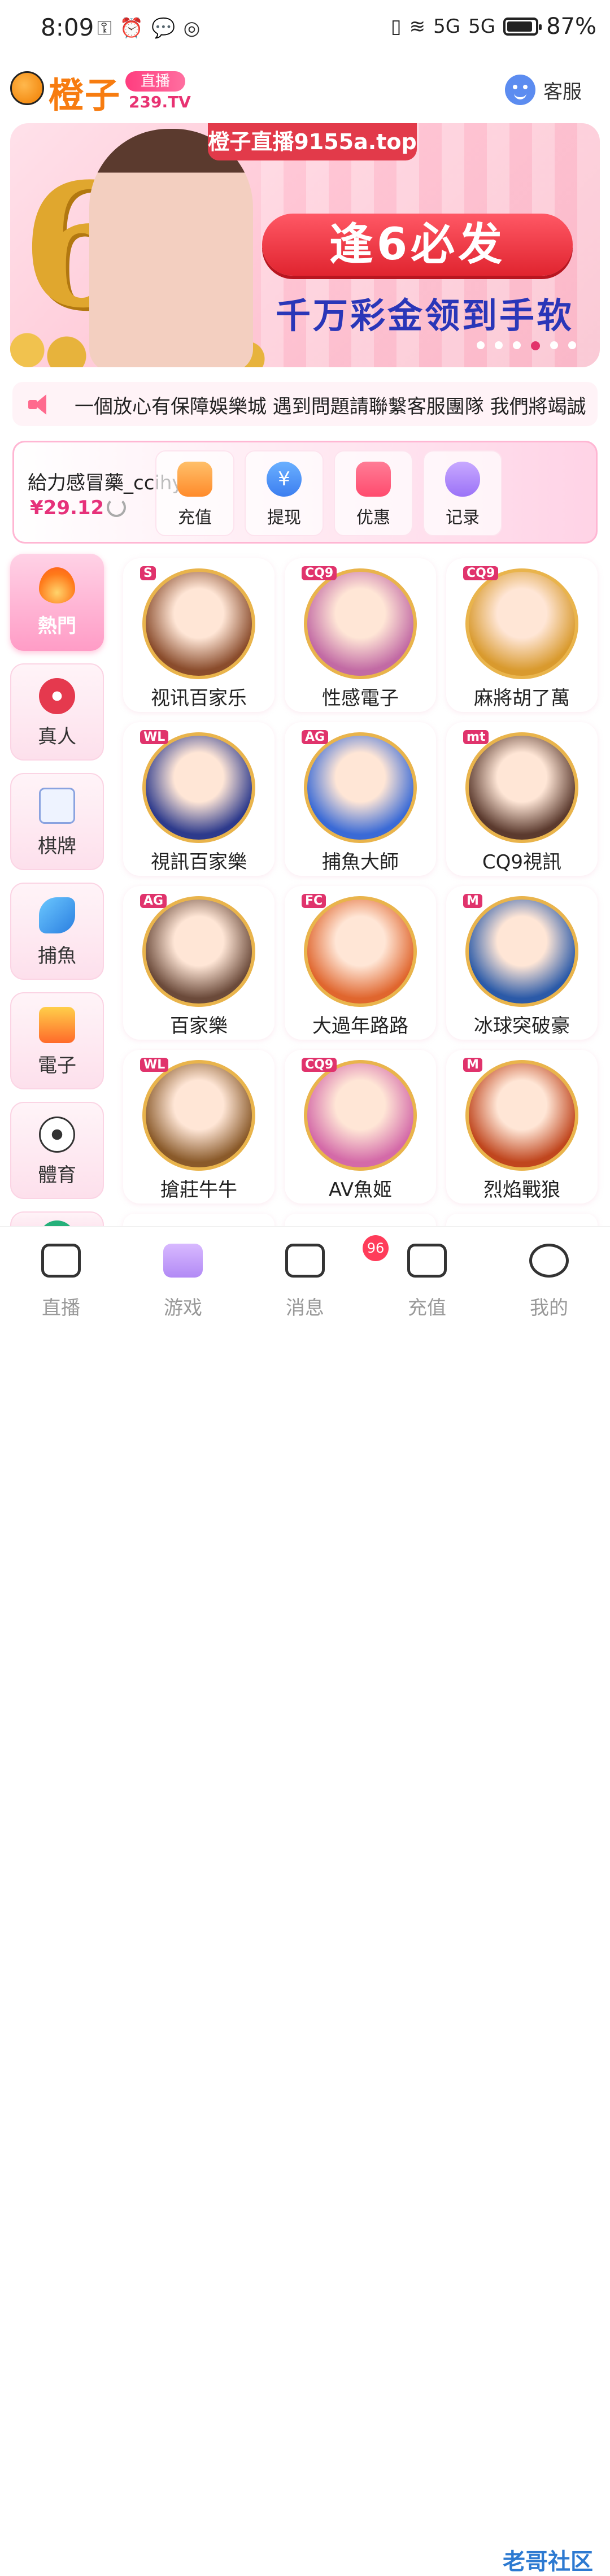  What do you see at coordinates (462, 493) in the screenshot?
I see `record-button: 记录` at bounding box center [462, 493].